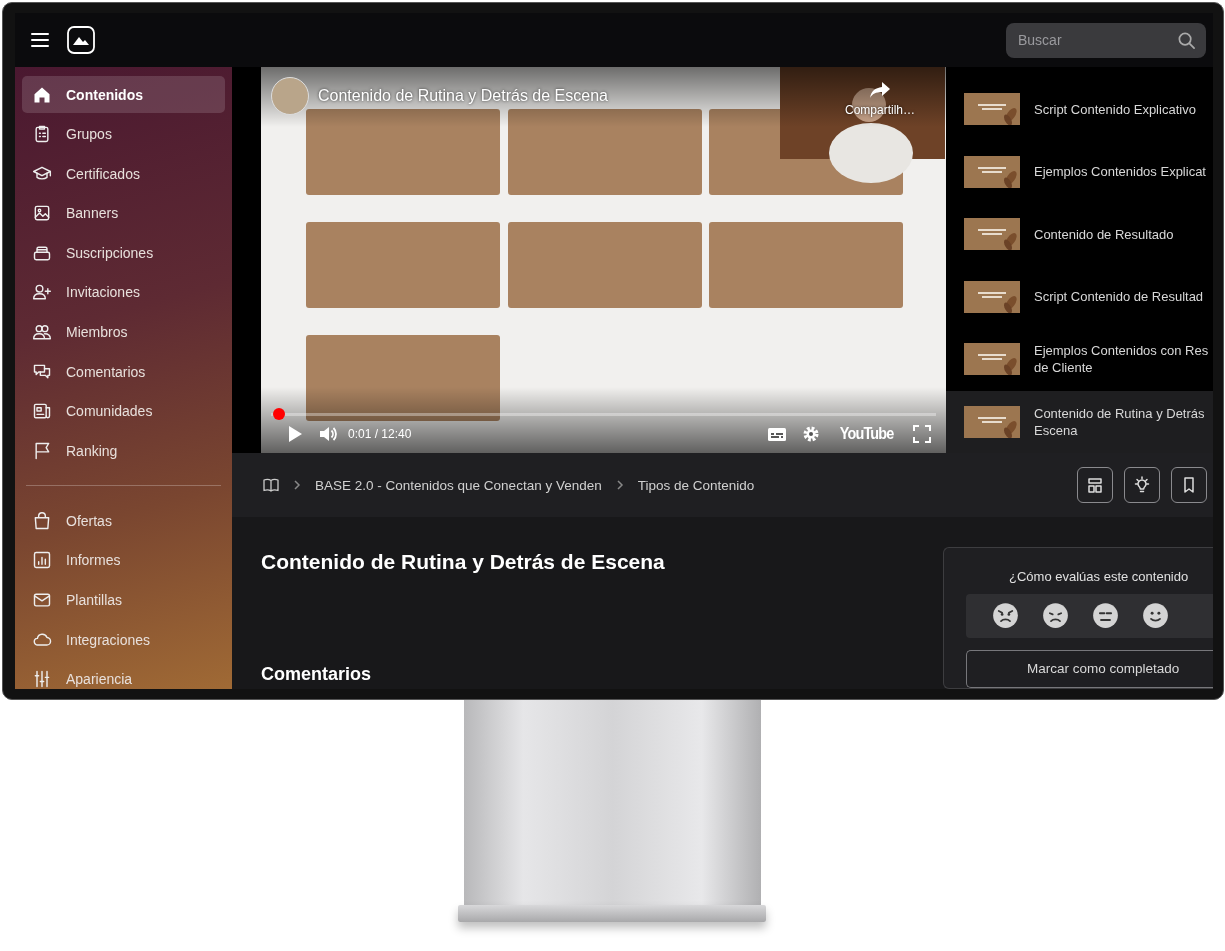 This screenshot has height=951, width=1225. Describe the element at coordinates (328, 434) in the screenshot. I see `volume-icon` at that location.